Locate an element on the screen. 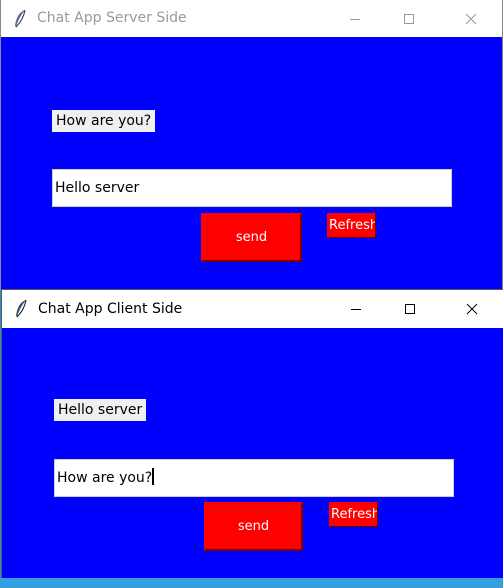 Image resolution: width=503 pixels, height=588 pixels. received-message-label: Hello server is located at coordinates (100, 410).